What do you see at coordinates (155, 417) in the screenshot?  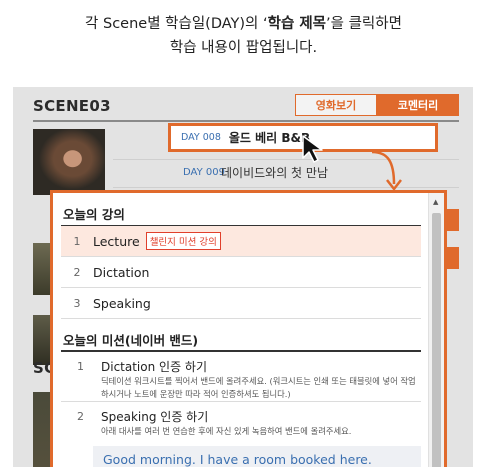 I see `mission-title: Speaking 인증 하기` at bounding box center [155, 417].